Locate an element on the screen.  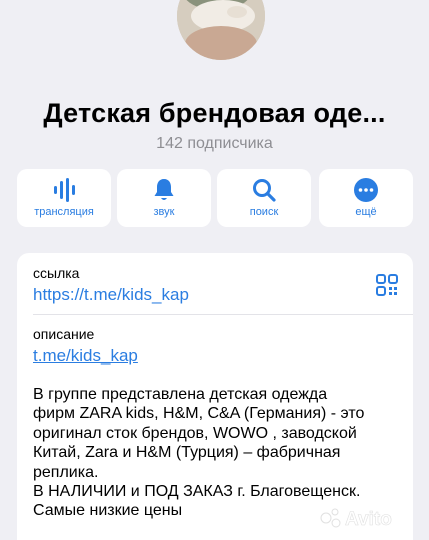
channel-avatar is located at coordinates (221, 30).